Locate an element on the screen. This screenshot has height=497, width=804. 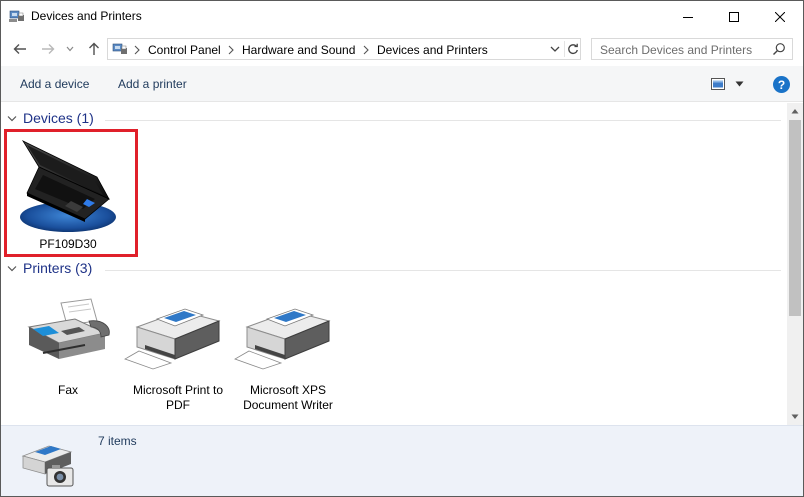
printer-item-microsoft-print-to-pdf: Microsoft Print to PDF is located at coordinates (178, 353).